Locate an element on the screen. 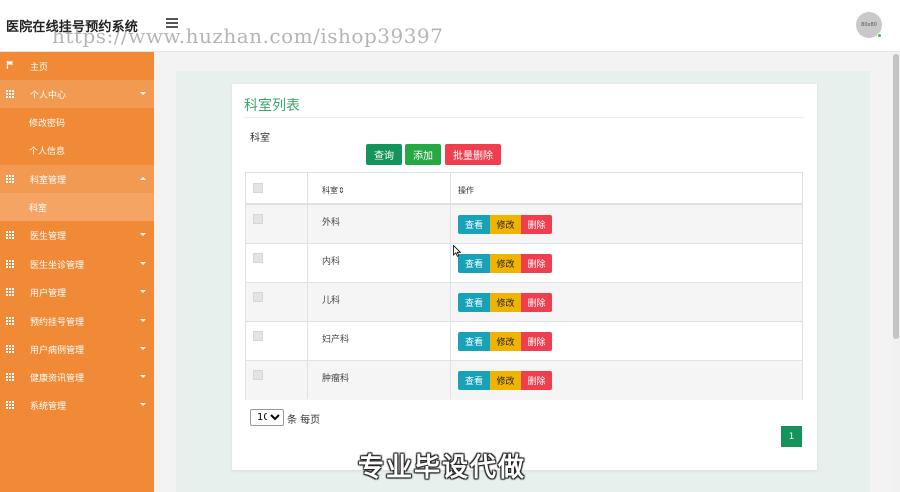 This screenshot has width=900, height=492. page-1-button: 1 is located at coordinates (791, 436).